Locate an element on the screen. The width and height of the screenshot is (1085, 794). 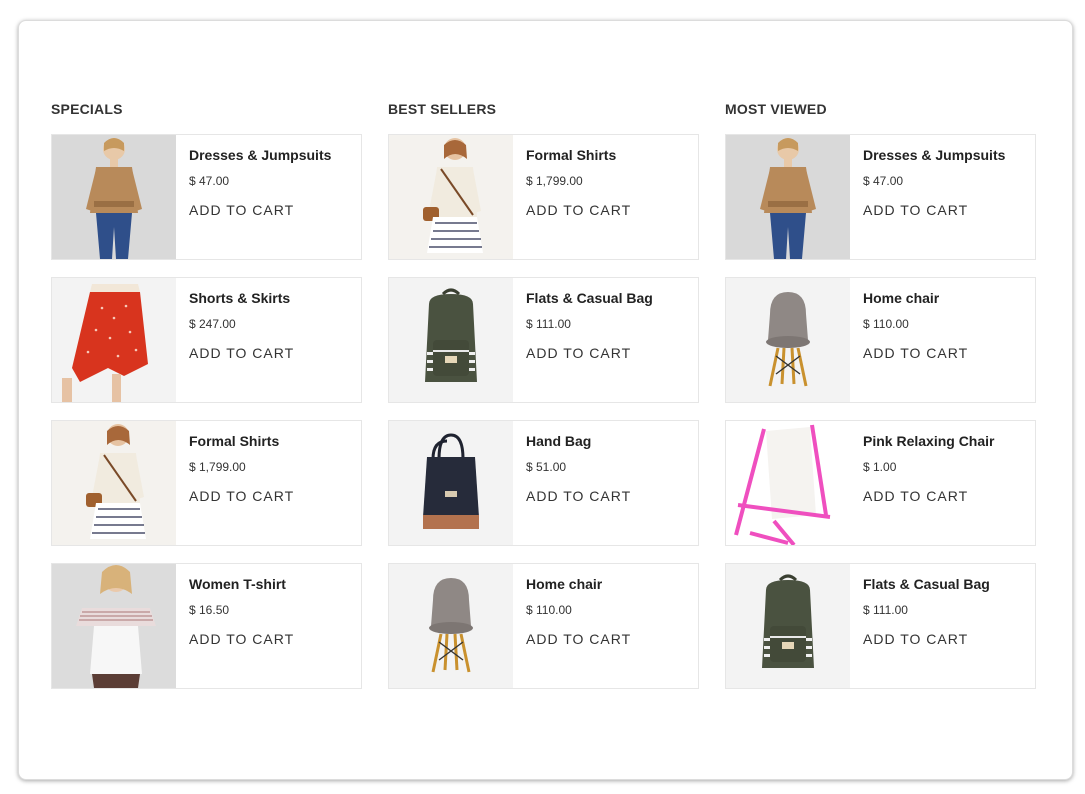
product-card: Hand Bag $ 51.00 ADD TO CART is located at coordinates (543, 483).